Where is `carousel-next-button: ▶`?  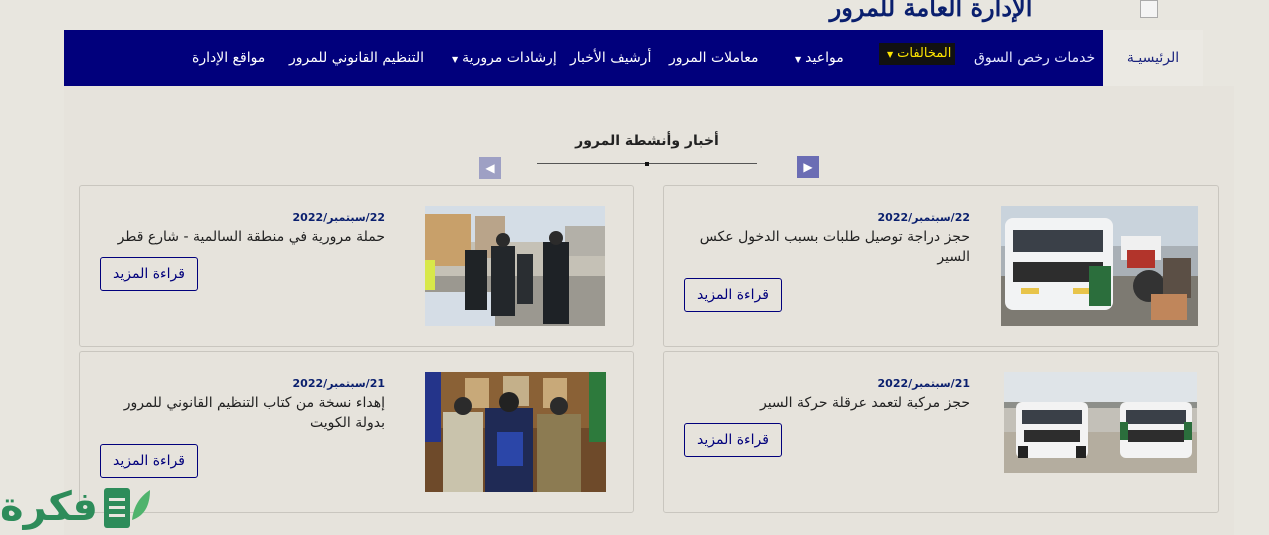
carousel-next-button: ▶ is located at coordinates (808, 167).